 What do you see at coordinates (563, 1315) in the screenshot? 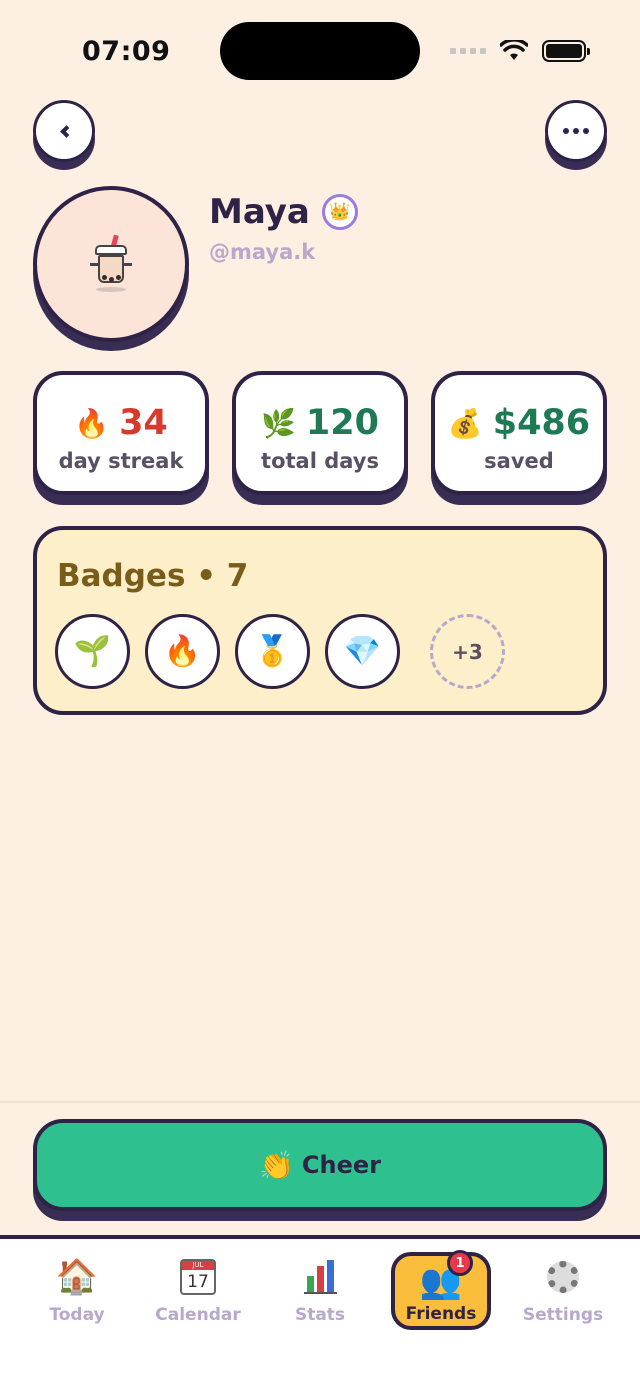
I see `tab-label: Settings` at bounding box center [563, 1315].